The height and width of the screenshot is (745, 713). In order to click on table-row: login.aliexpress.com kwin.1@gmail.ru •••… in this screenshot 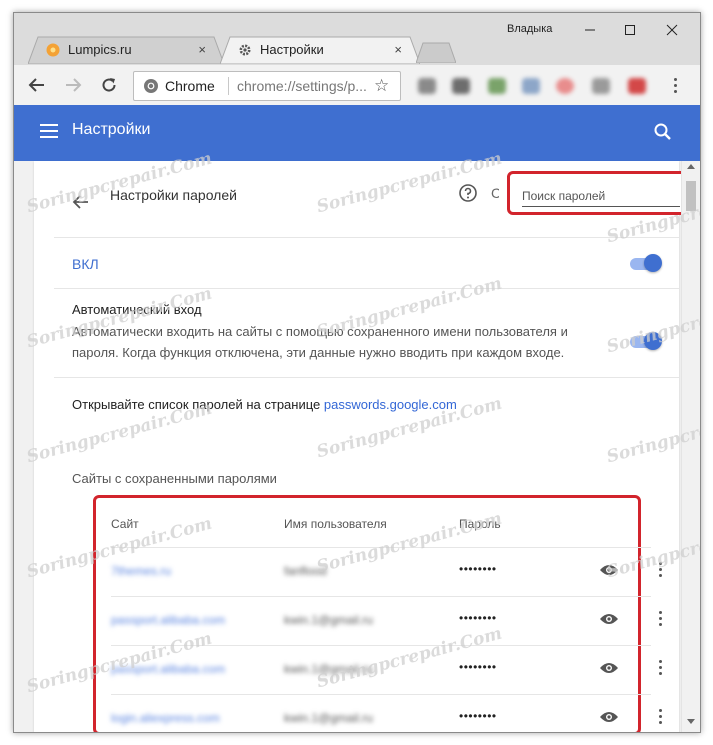, I will do `click(391, 713)`.